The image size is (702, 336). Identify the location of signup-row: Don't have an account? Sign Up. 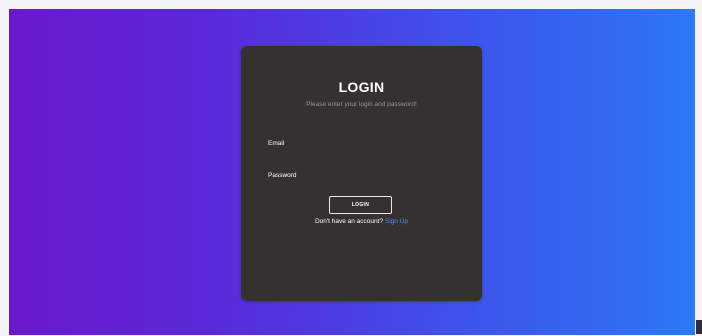
(361, 221).